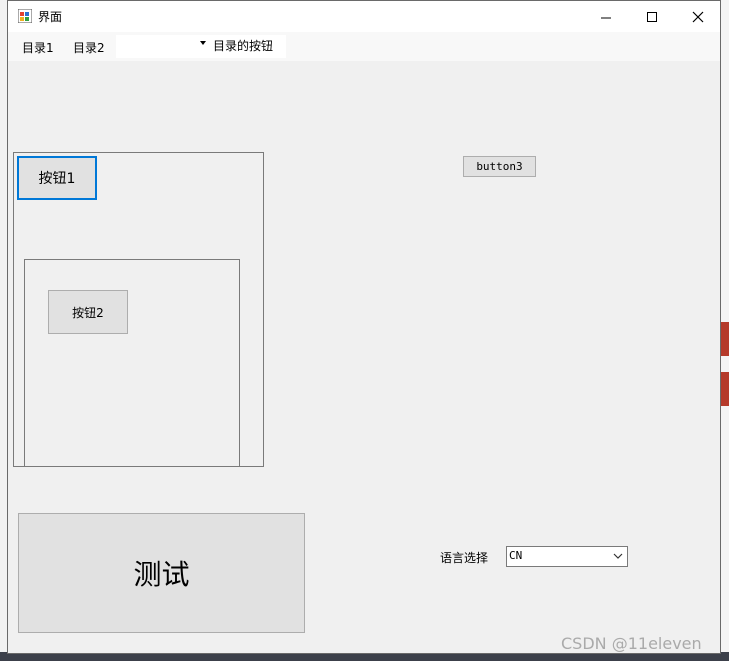 This screenshot has width=729, height=661. Describe the element at coordinates (38, 47) in the screenshot. I see `menu-item-catalog1: 目录1` at that location.